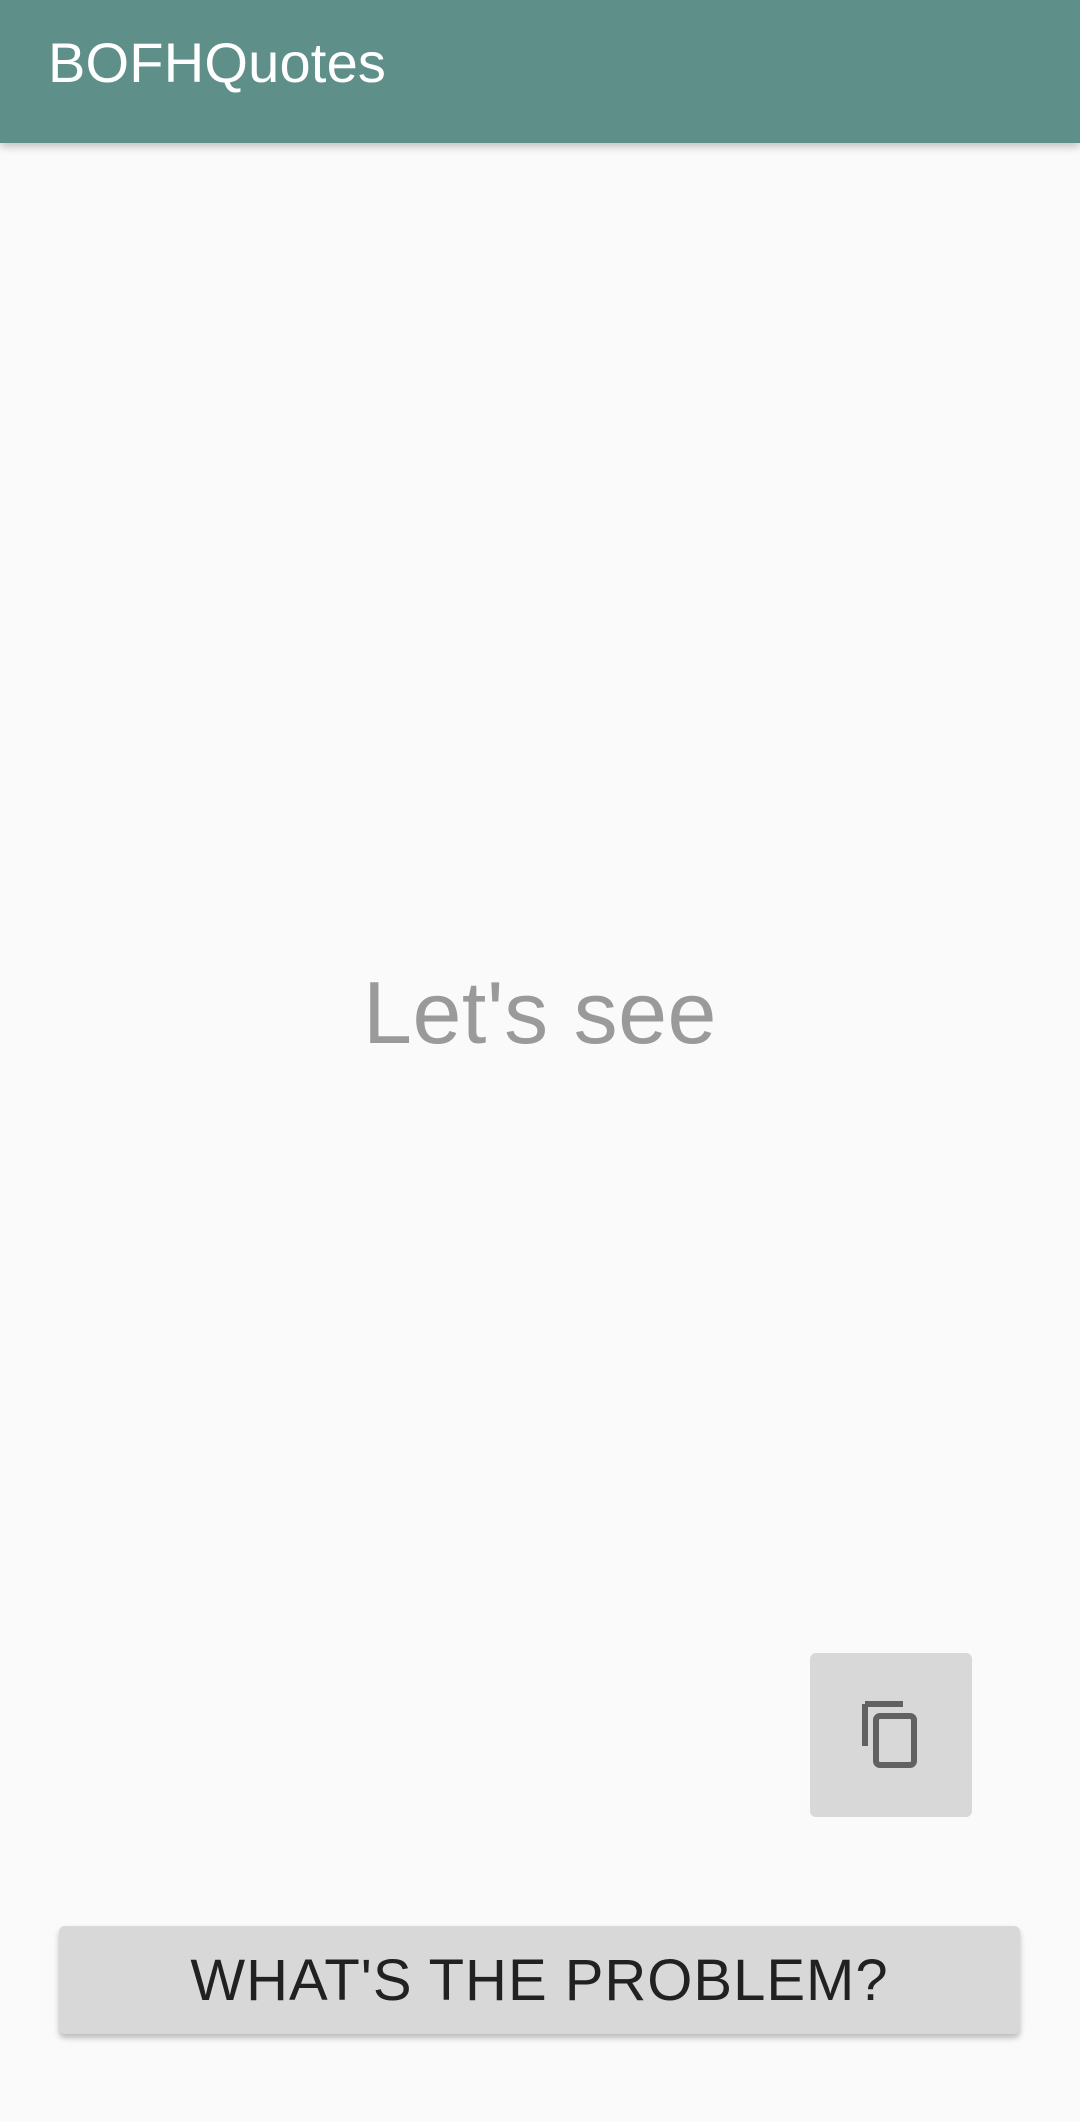  I want to click on copy-button, so click(891, 1735).